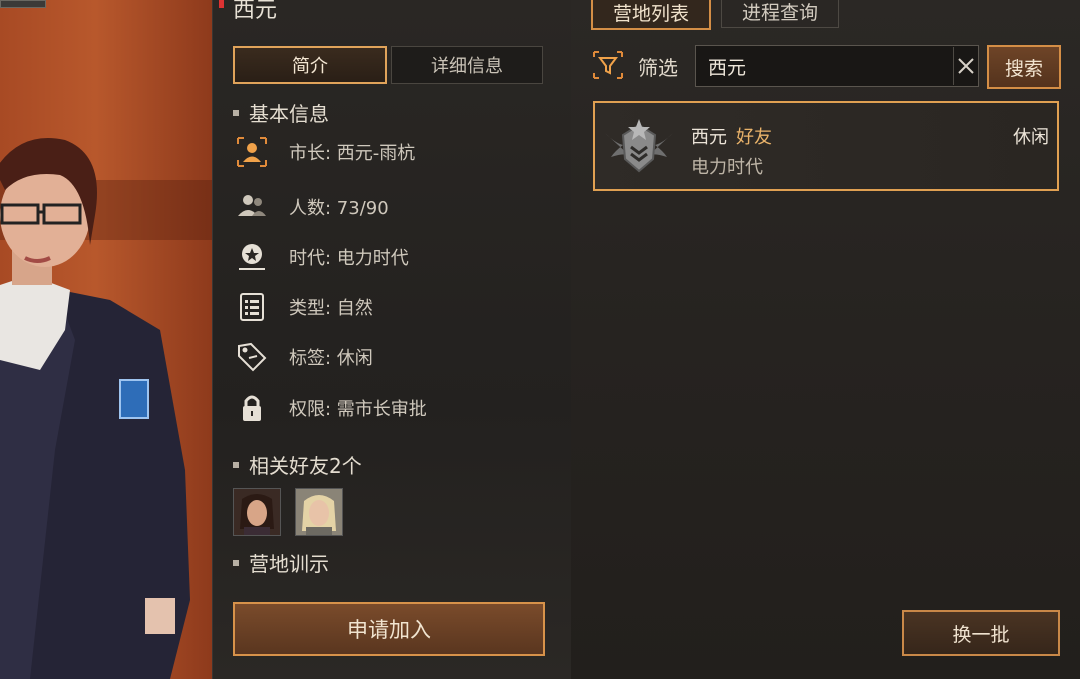 The height and width of the screenshot is (679, 1080). Describe the element at coordinates (715, 15) in the screenshot. I see `top-tabs: 营地列表 进程查询` at that location.